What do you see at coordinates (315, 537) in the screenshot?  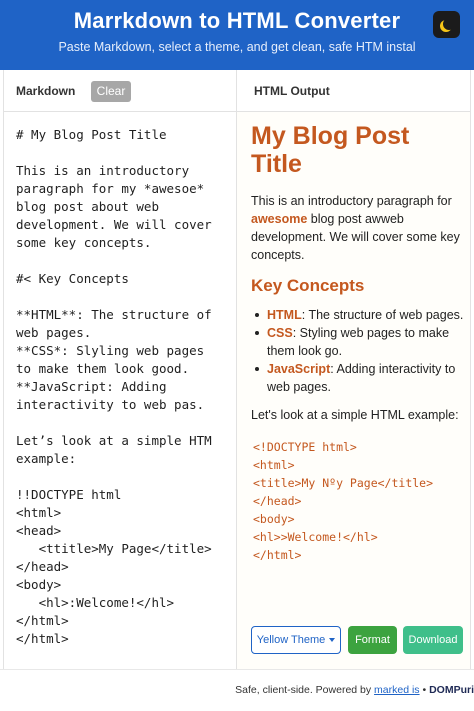 I see `code-line: <hl>>Welcome!</hl>` at bounding box center [315, 537].